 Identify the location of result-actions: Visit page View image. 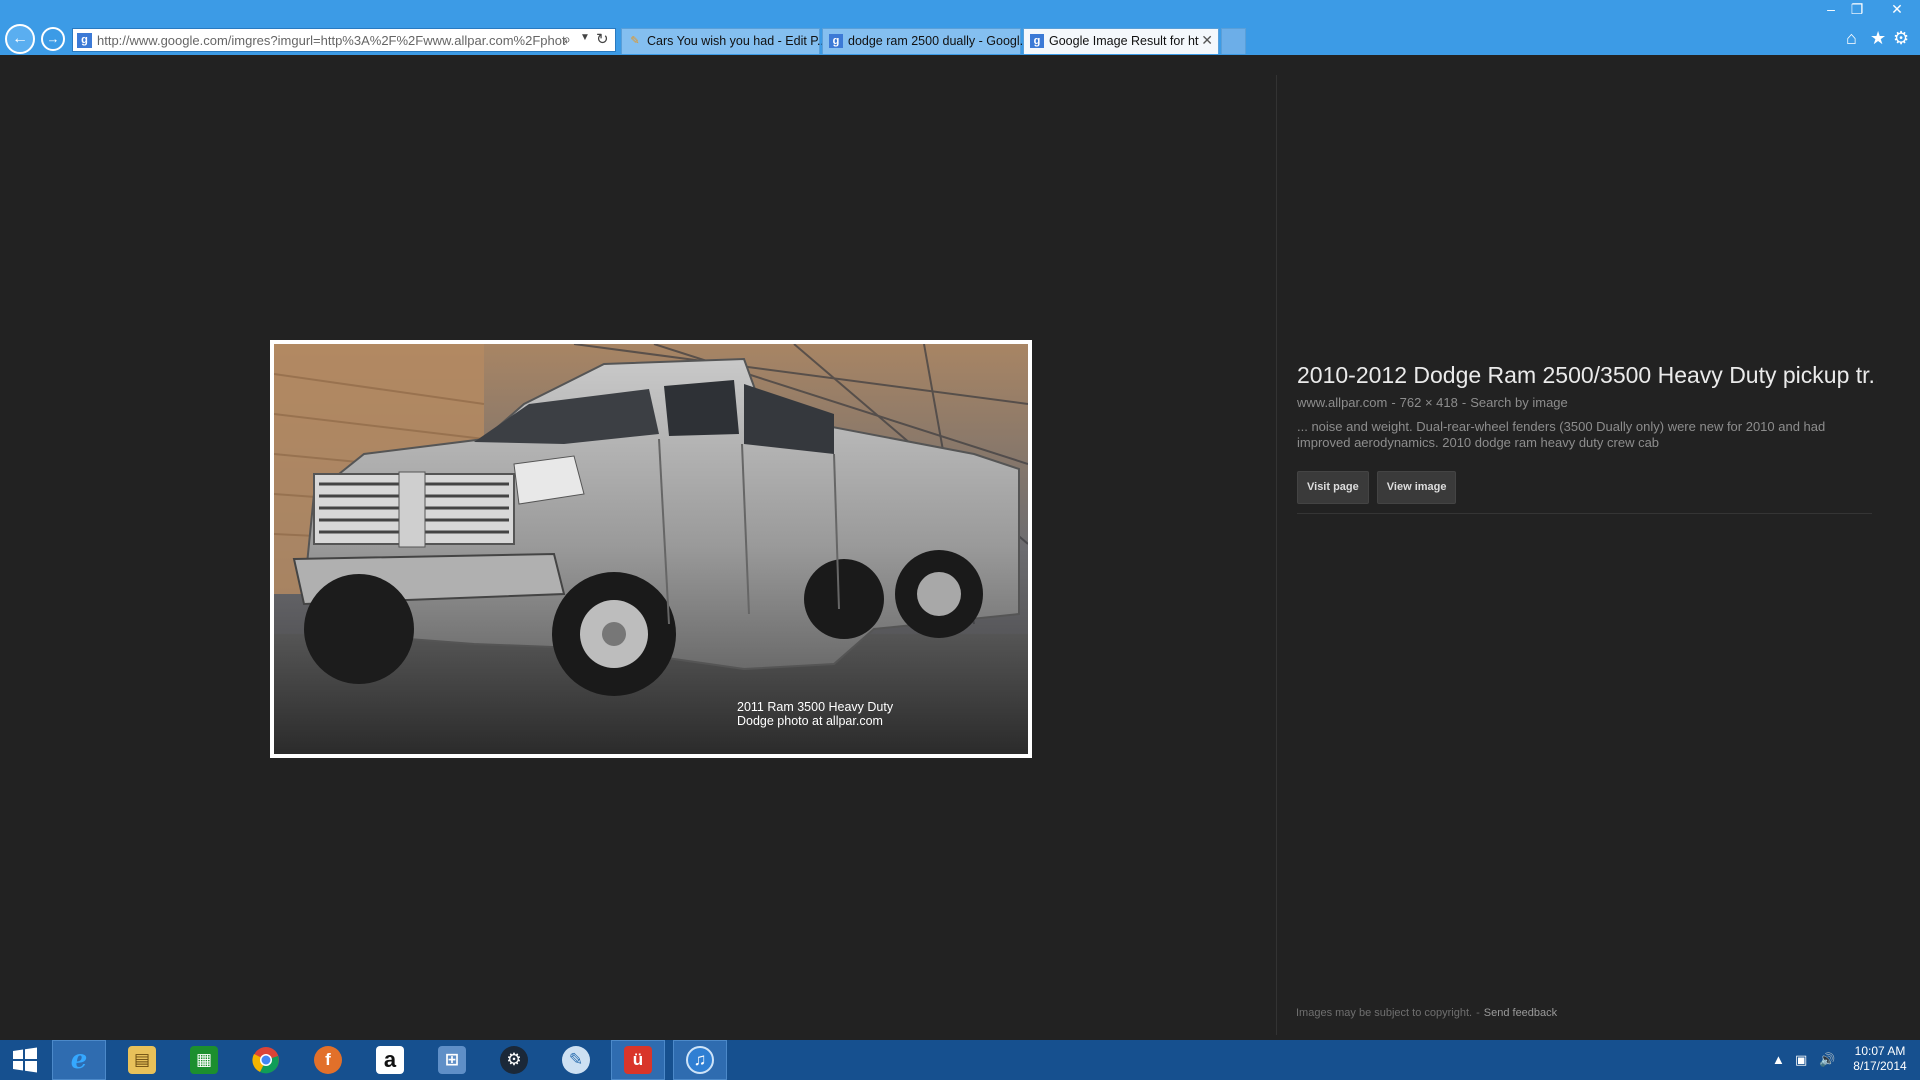
(1587, 487).